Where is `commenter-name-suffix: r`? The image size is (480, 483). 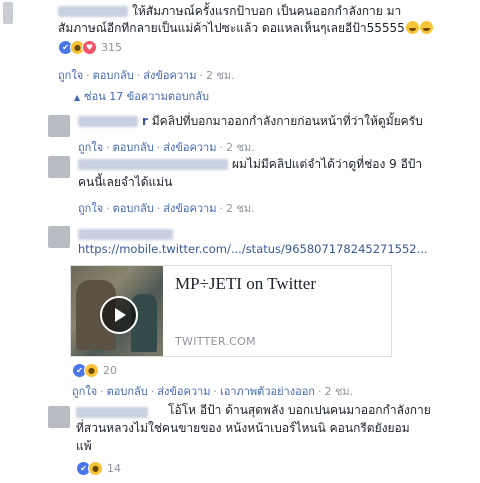 commenter-name-suffix: r is located at coordinates (145, 121).